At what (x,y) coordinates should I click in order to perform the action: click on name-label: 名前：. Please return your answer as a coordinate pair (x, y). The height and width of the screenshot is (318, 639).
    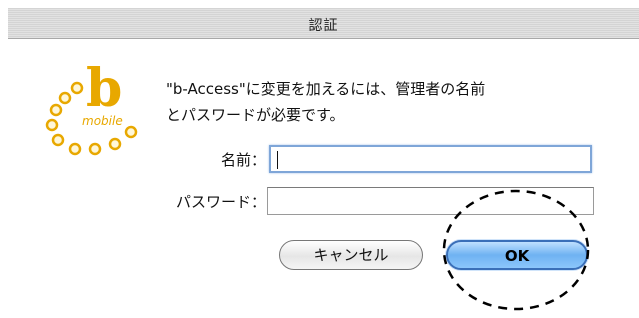
    Looking at the image, I should click on (243, 160).